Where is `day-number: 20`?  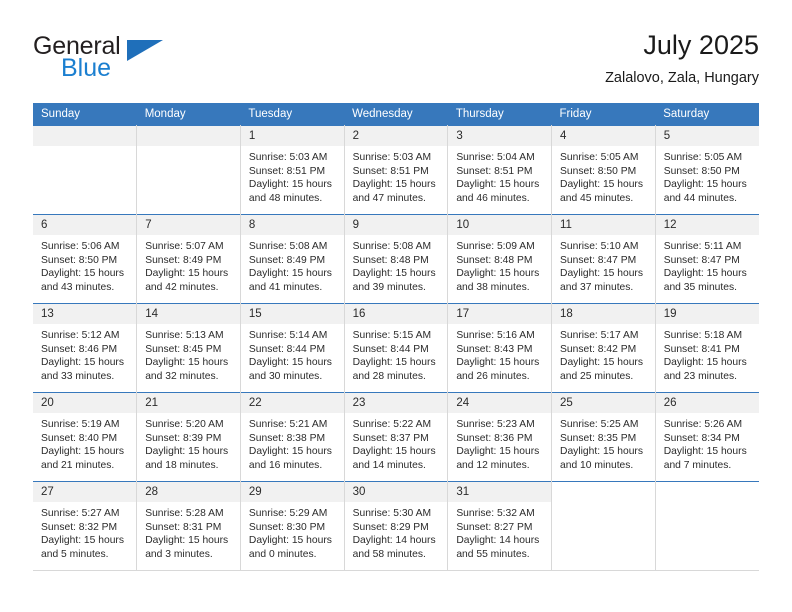
day-number: 20 is located at coordinates (85, 403).